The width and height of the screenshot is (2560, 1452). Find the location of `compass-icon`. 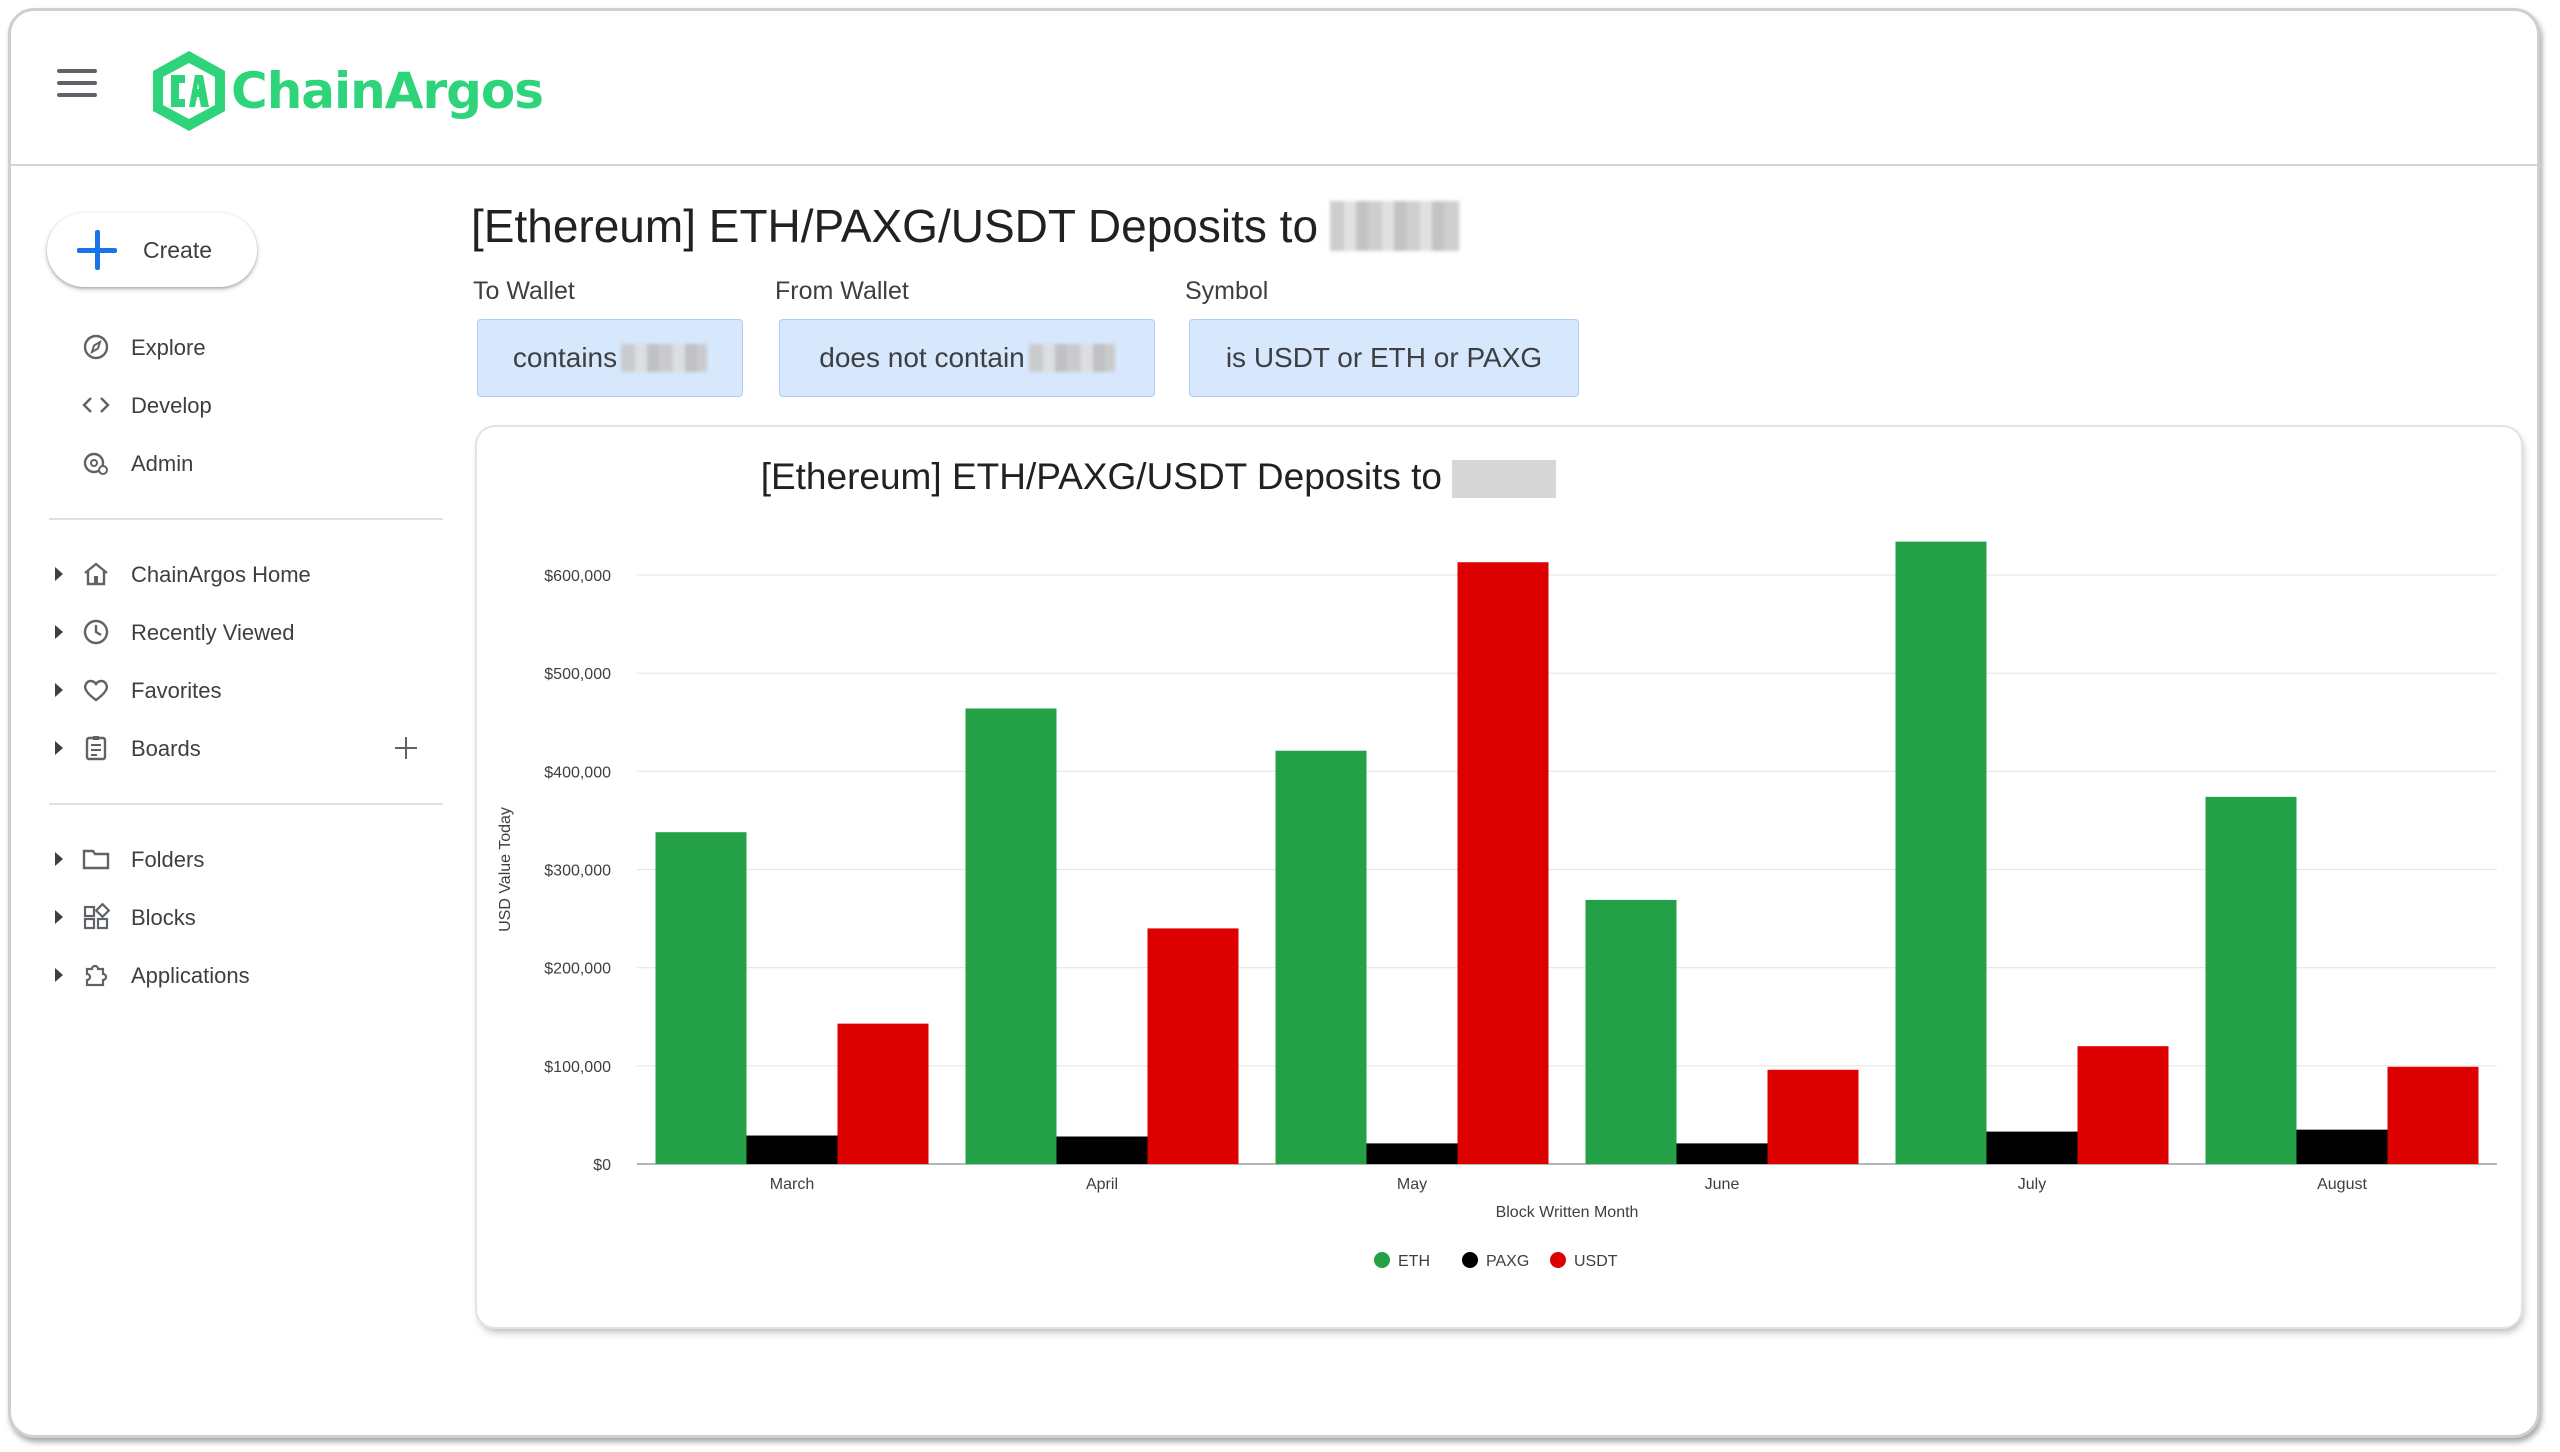

compass-icon is located at coordinates (96, 347).